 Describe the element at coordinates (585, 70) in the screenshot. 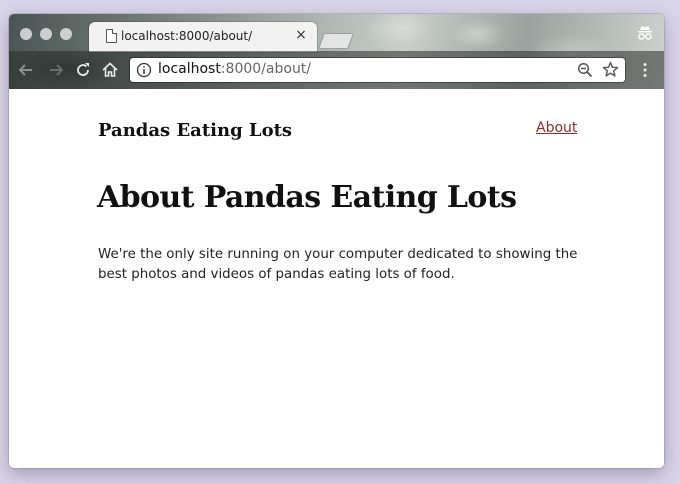

I see `zoom-out-icon` at that location.